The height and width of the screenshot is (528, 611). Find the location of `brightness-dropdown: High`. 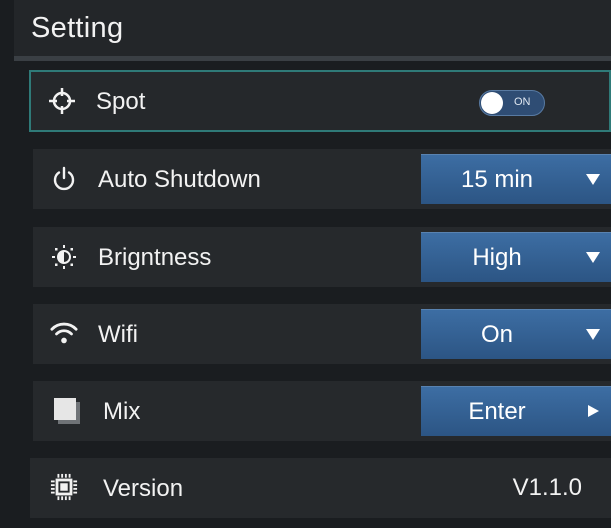

brightness-dropdown: High is located at coordinates (516, 257).